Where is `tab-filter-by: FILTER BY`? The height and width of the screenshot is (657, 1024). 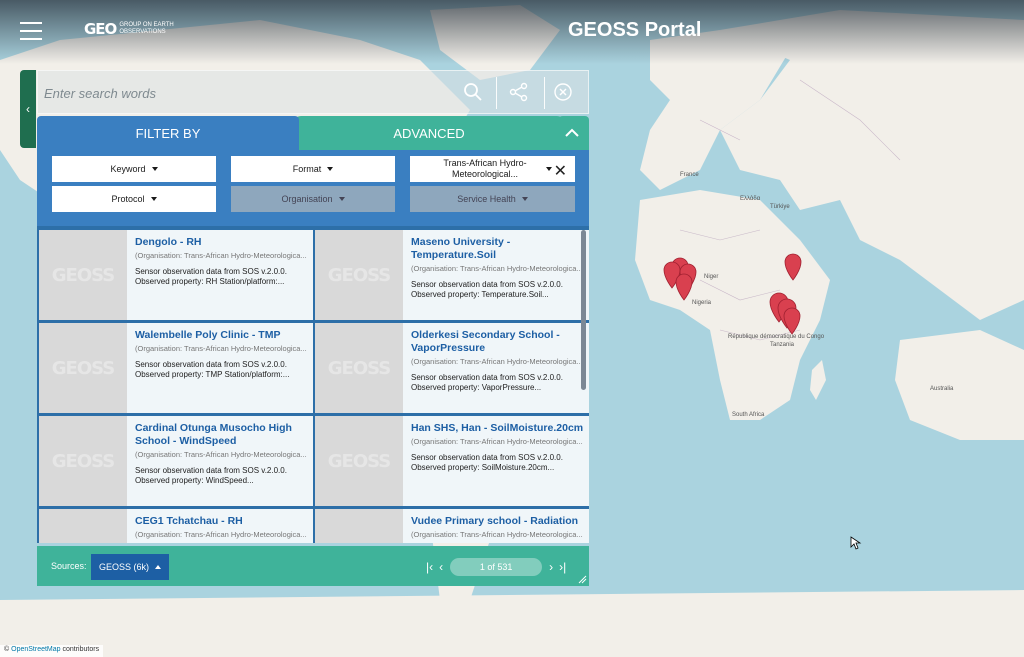 tab-filter-by: FILTER BY is located at coordinates (168, 133).